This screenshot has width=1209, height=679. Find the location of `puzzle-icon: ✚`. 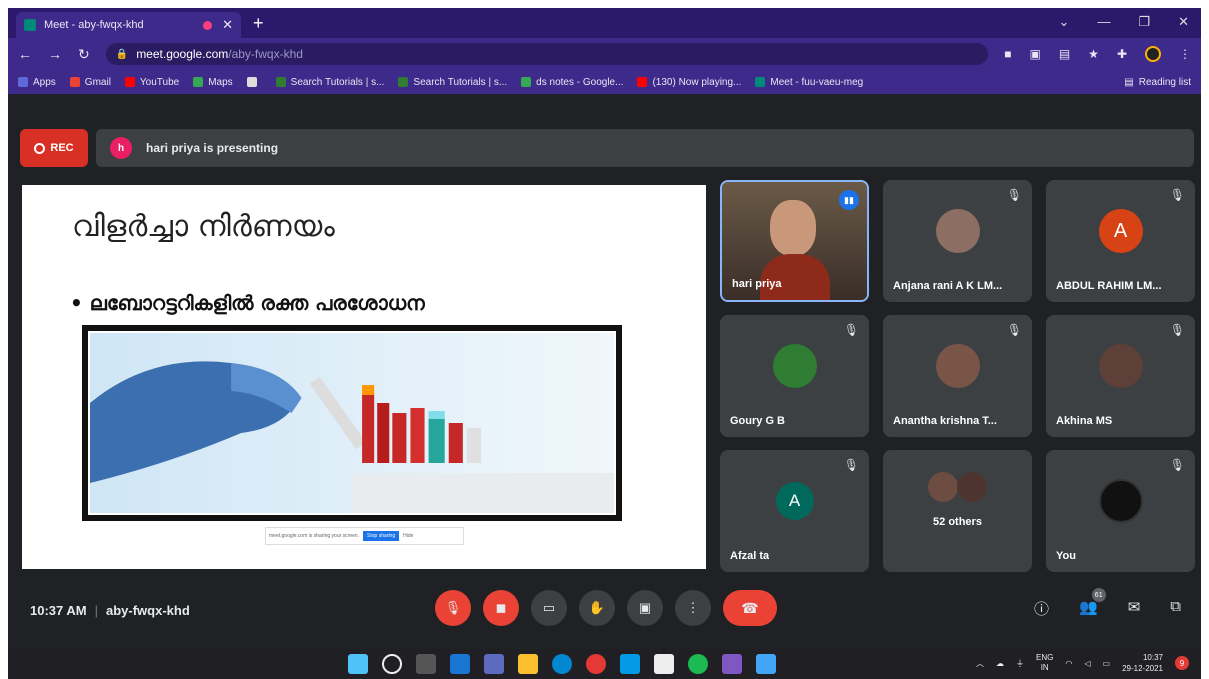

puzzle-icon: ✚ is located at coordinates (1122, 54).